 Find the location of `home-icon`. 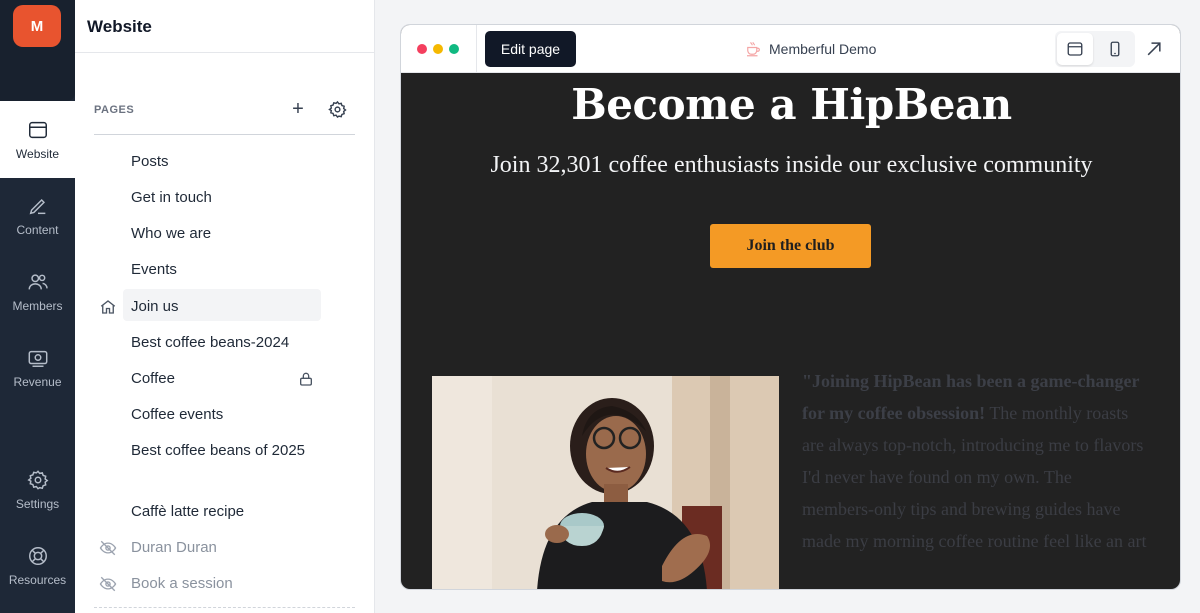

home-icon is located at coordinates (108, 307).